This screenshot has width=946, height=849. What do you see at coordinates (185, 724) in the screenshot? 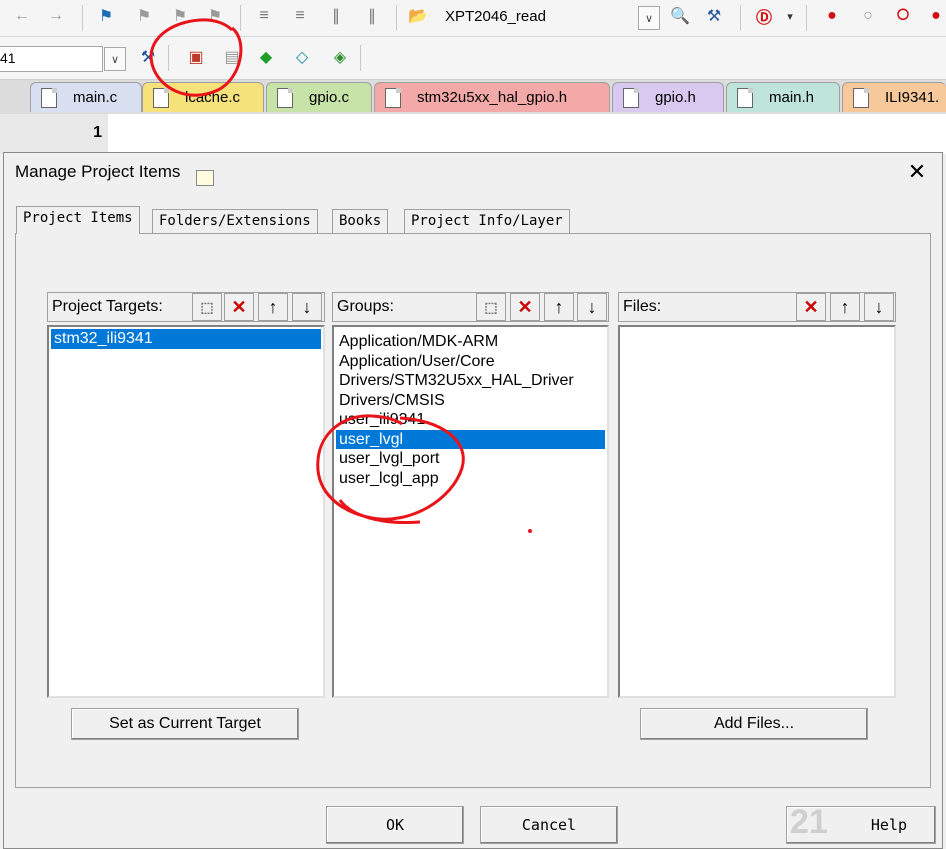
I see `set-as-current-target-button: Set as Current Target` at bounding box center [185, 724].